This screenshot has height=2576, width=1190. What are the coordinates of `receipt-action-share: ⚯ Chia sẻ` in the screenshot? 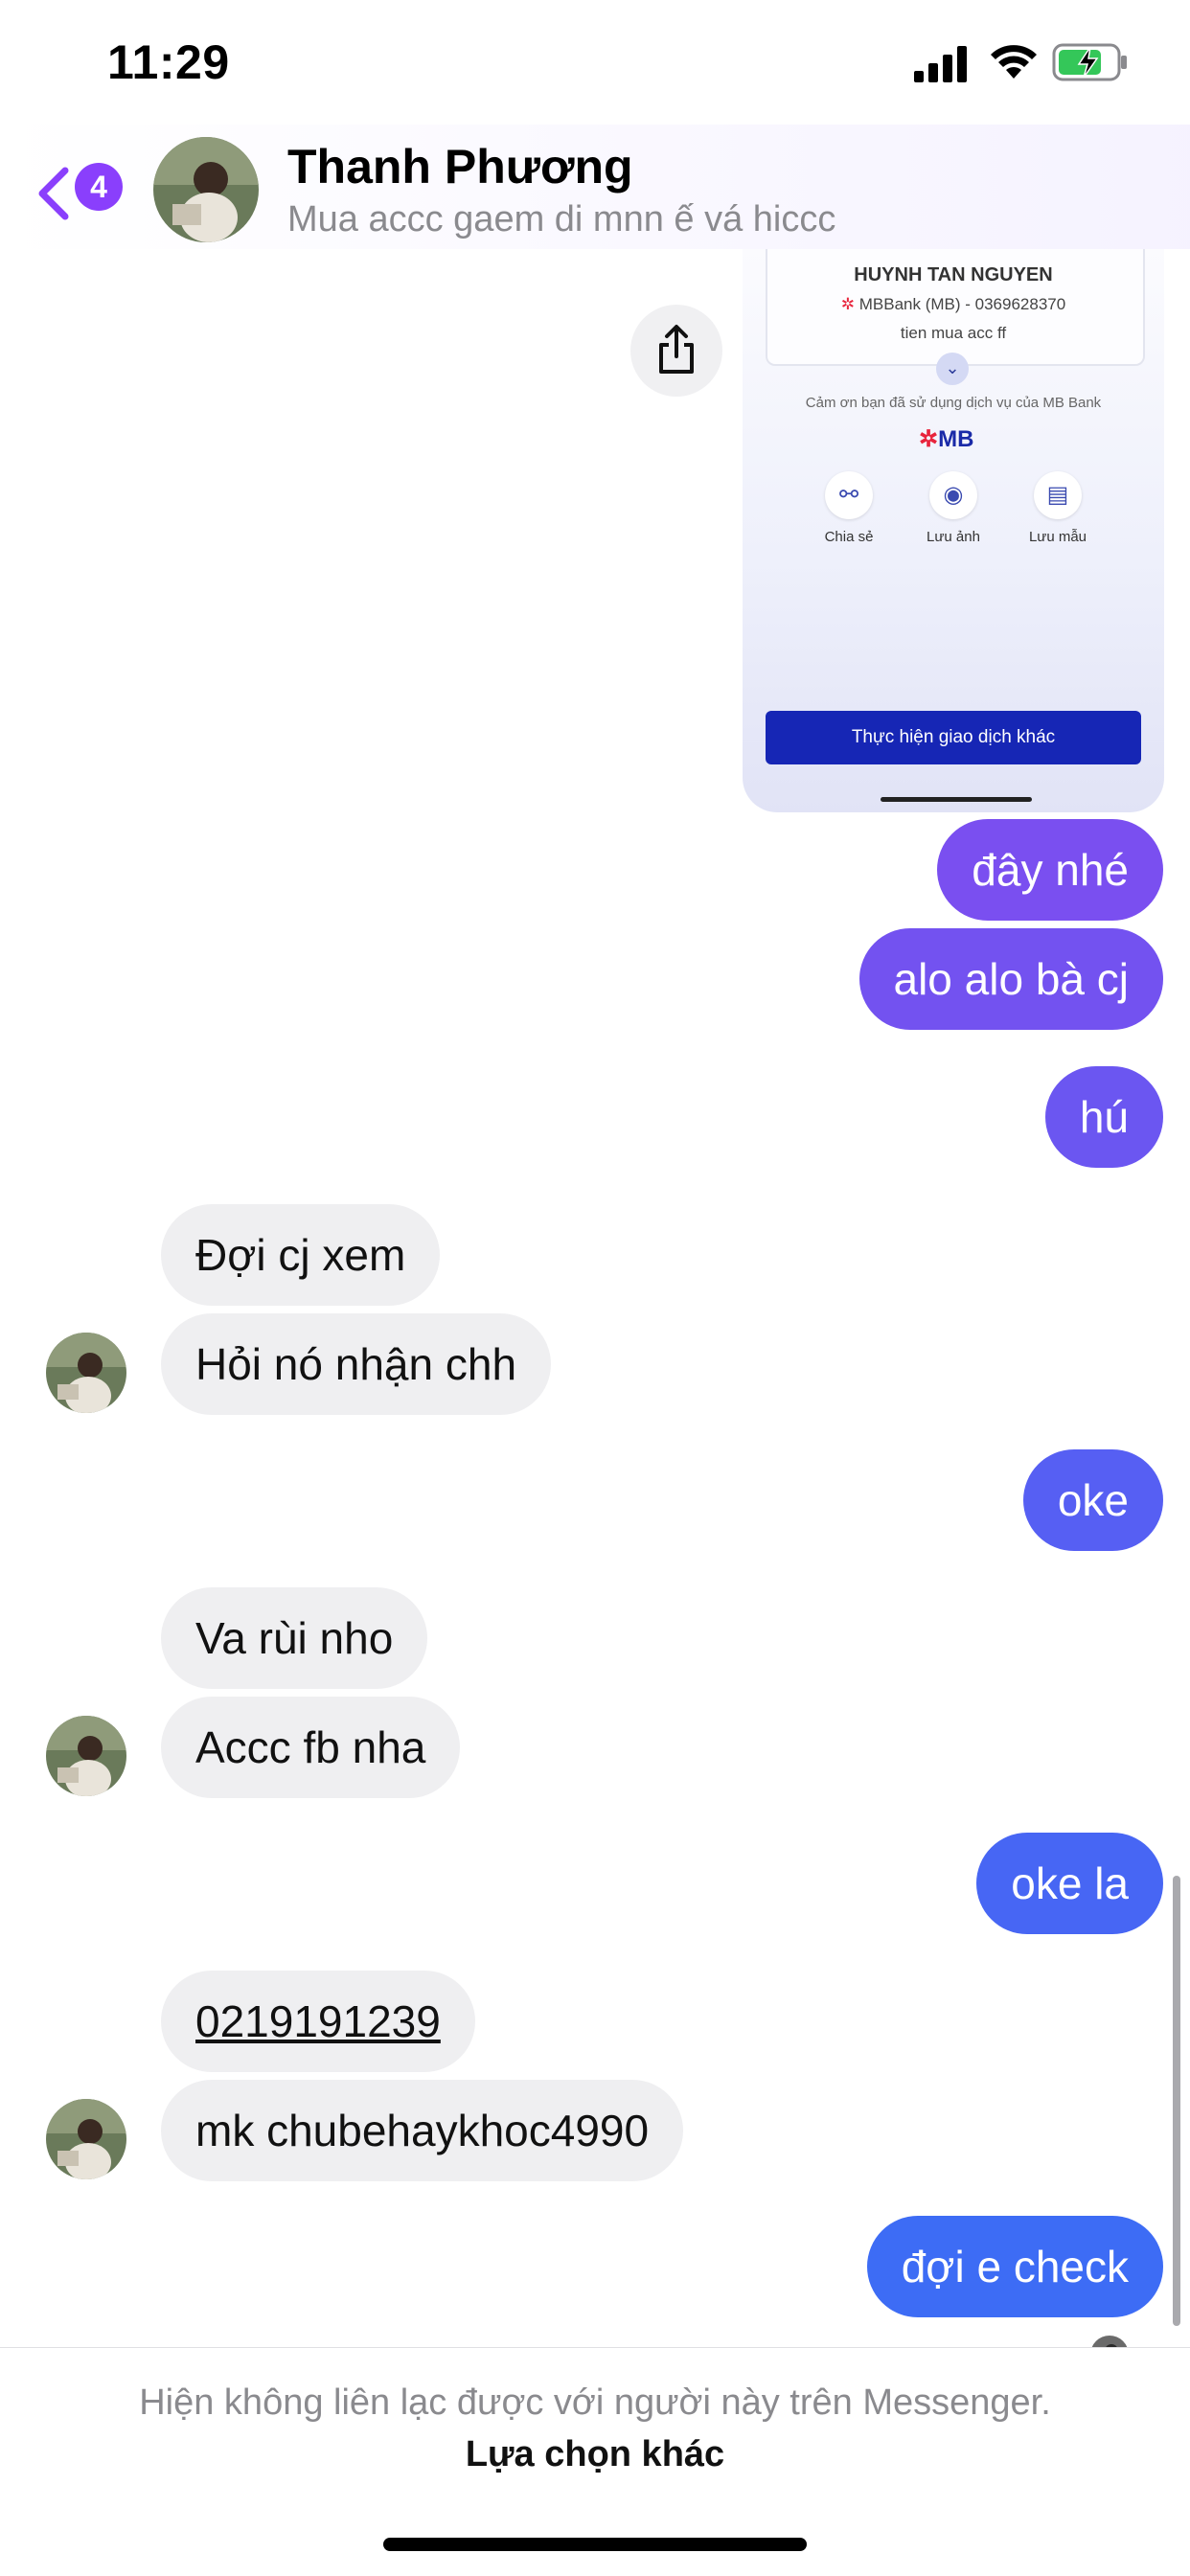 It's located at (849, 508).